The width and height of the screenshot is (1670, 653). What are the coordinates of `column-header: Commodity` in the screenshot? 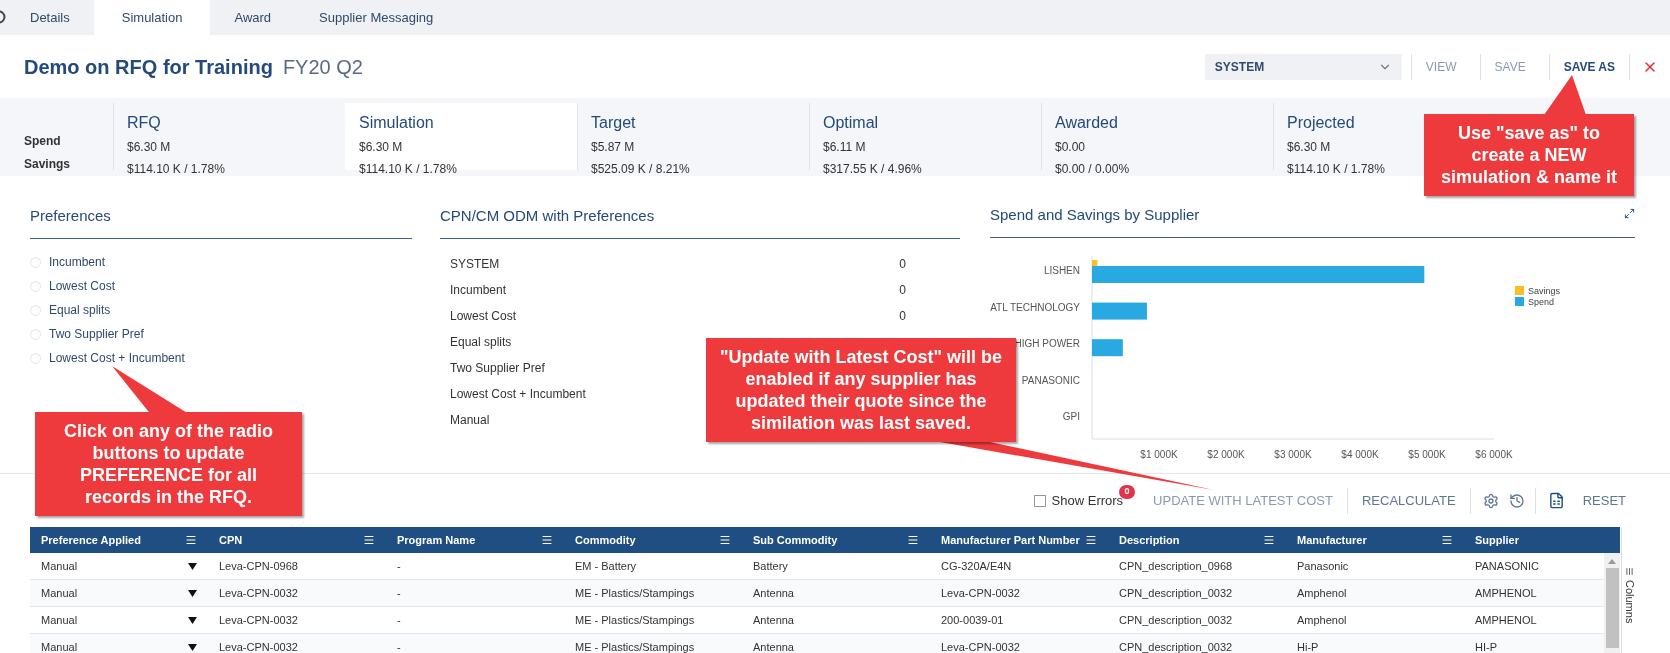 It's located at (605, 540).